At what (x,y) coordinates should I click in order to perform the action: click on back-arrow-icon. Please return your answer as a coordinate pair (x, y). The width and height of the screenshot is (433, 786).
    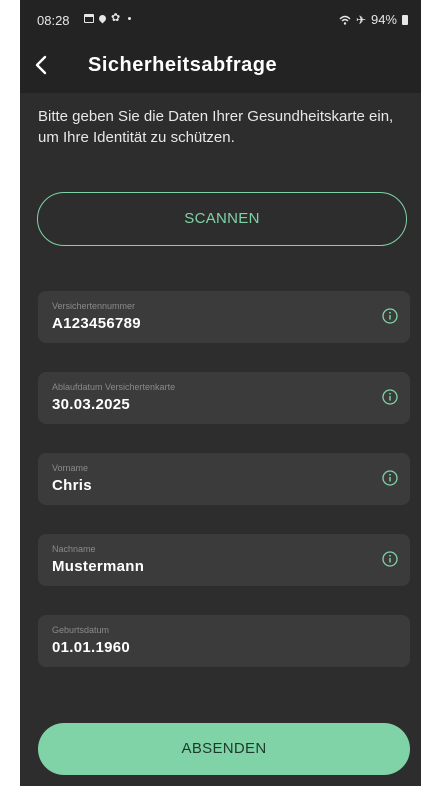
    Looking at the image, I should click on (42, 65).